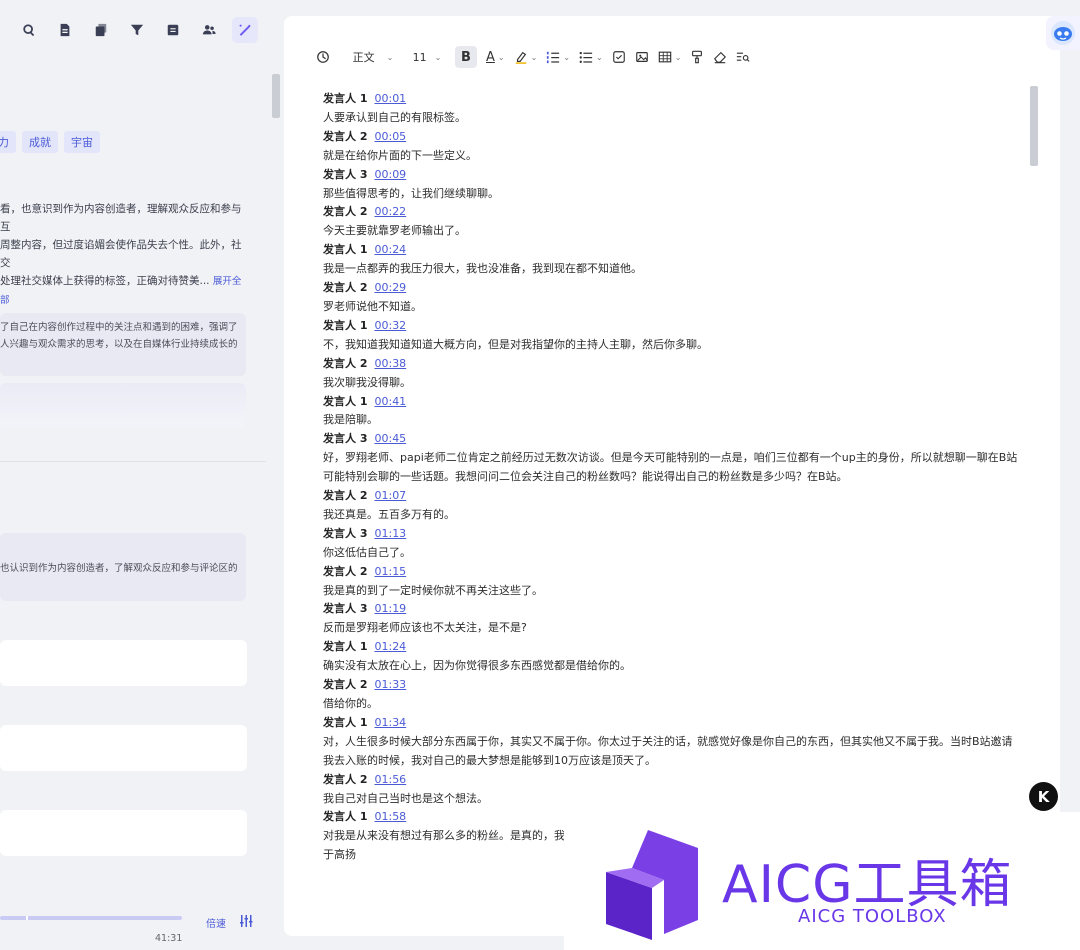 Image resolution: width=1080 pixels, height=950 pixels. Describe the element at coordinates (121, 254) in the screenshot. I see `summary-line: 周整内容，但过度谄媚会使作品失去个性。此外，社交` at that location.